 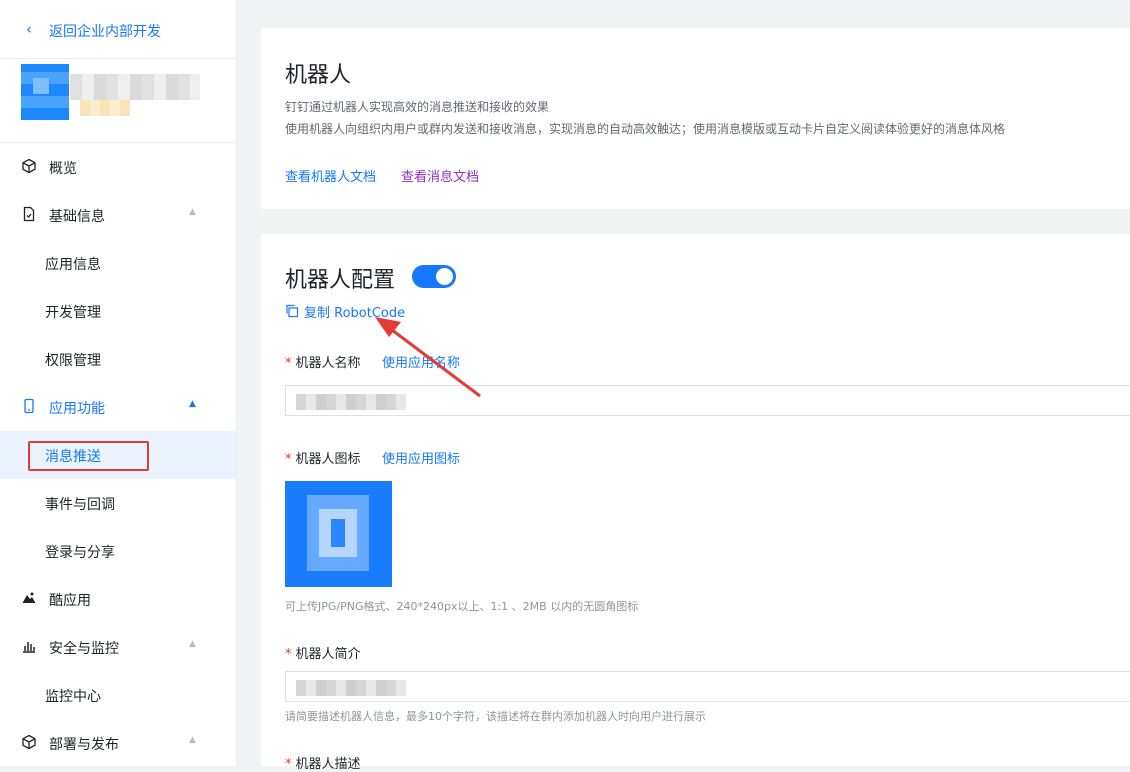 What do you see at coordinates (29, 215) in the screenshot?
I see `document-icon` at bounding box center [29, 215].